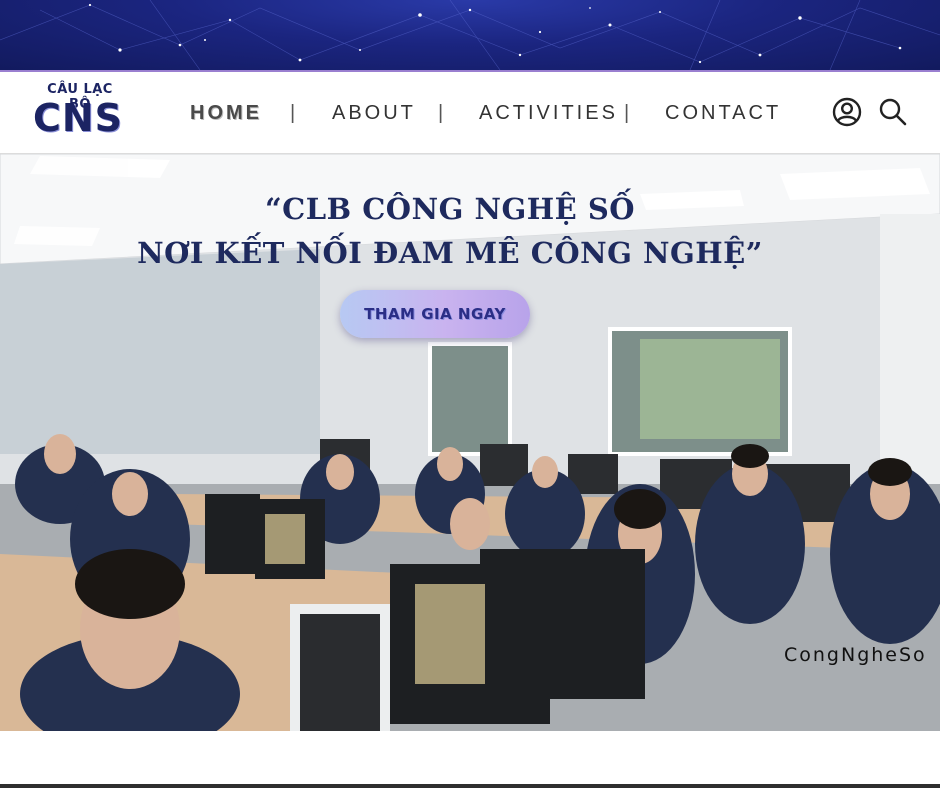 Image resolution: width=940 pixels, height=788 pixels. Describe the element at coordinates (78, 118) in the screenshot. I see `logo-wordmark: CNS` at that location.